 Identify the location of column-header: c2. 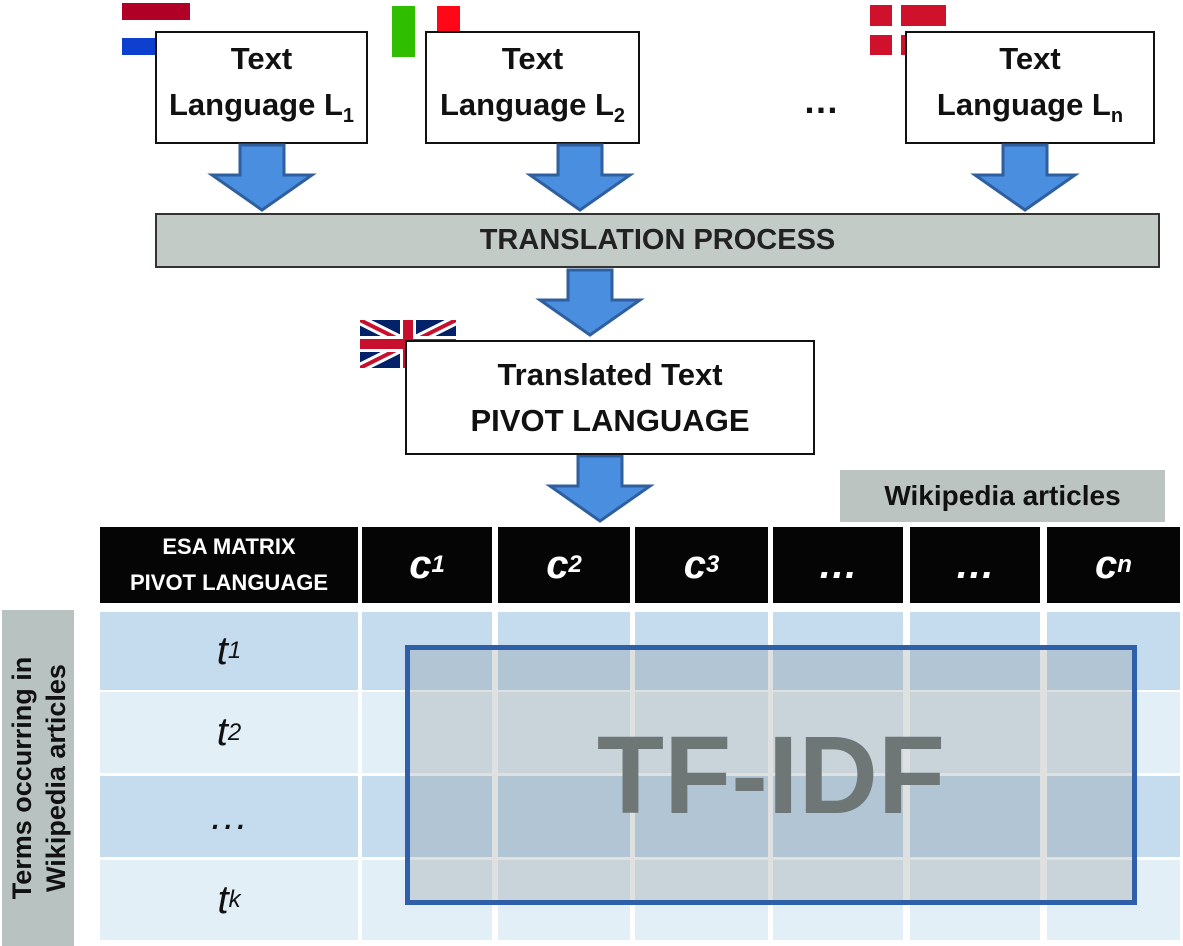
(564, 565).